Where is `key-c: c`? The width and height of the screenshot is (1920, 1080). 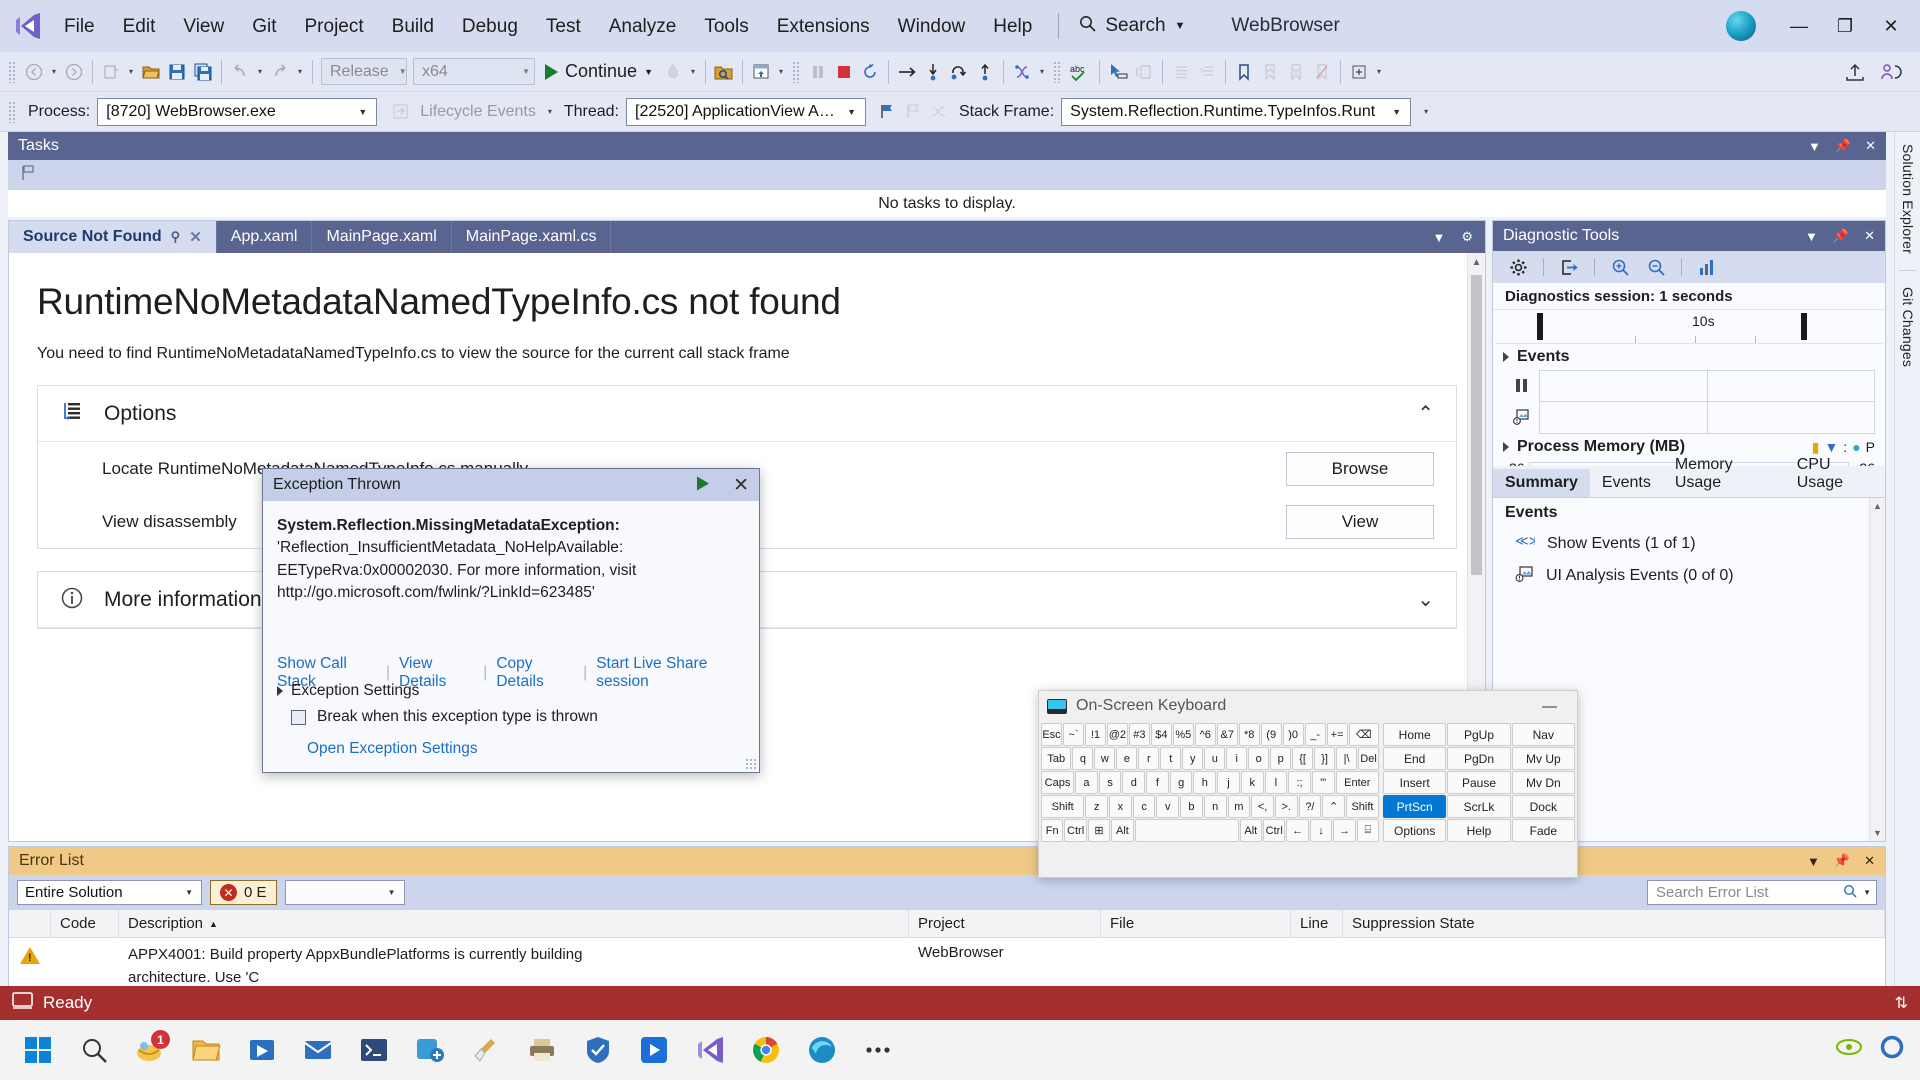
key-c: c is located at coordinates (1144, 806).